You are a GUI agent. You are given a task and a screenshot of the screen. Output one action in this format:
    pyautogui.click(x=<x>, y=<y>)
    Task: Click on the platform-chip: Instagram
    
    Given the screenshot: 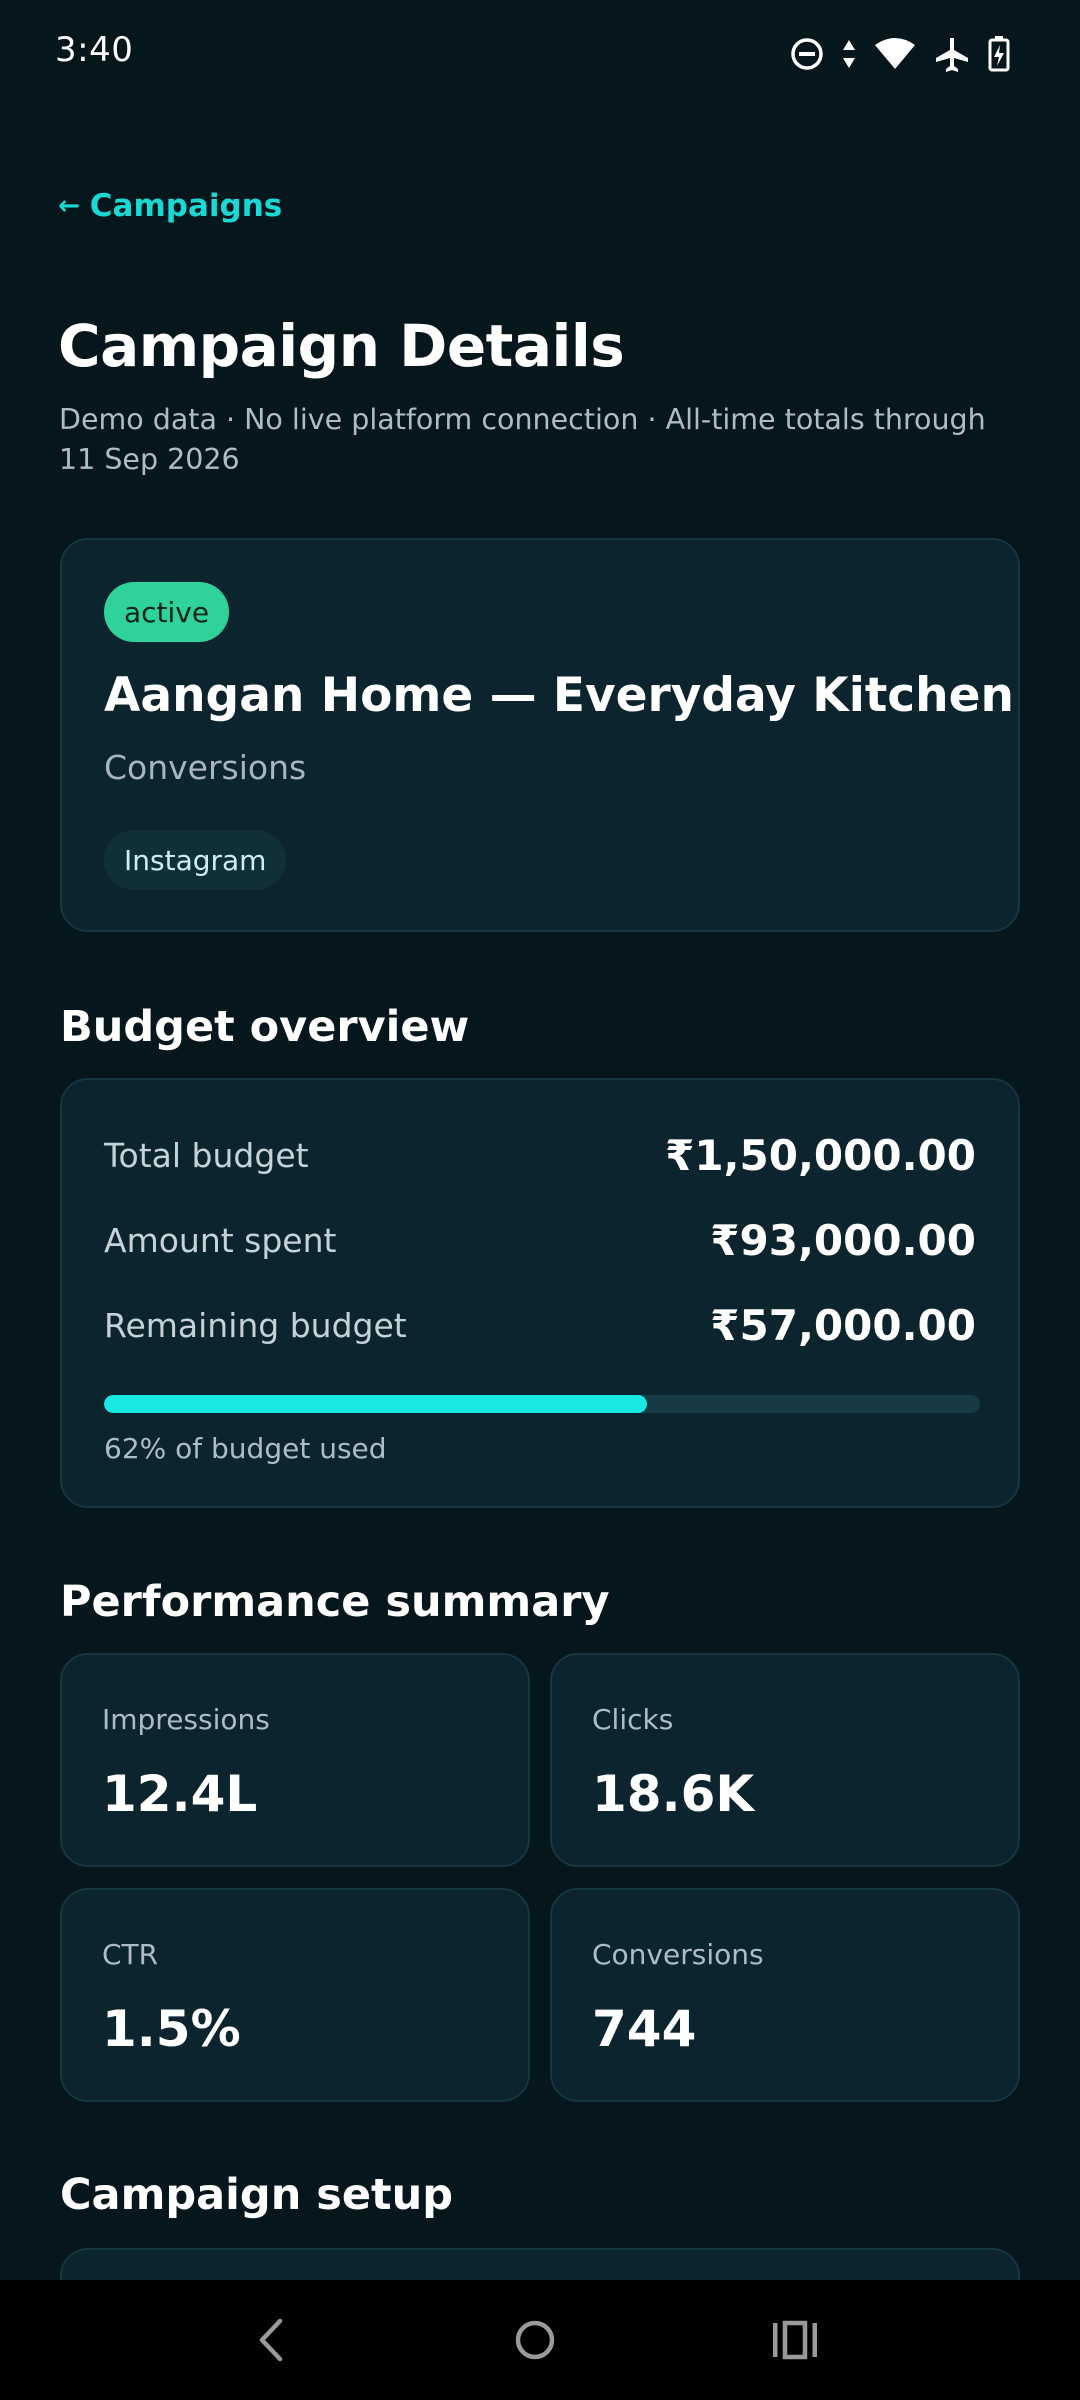 What is the action you would take?
    pyautogui.click(x=195, y=860)
    